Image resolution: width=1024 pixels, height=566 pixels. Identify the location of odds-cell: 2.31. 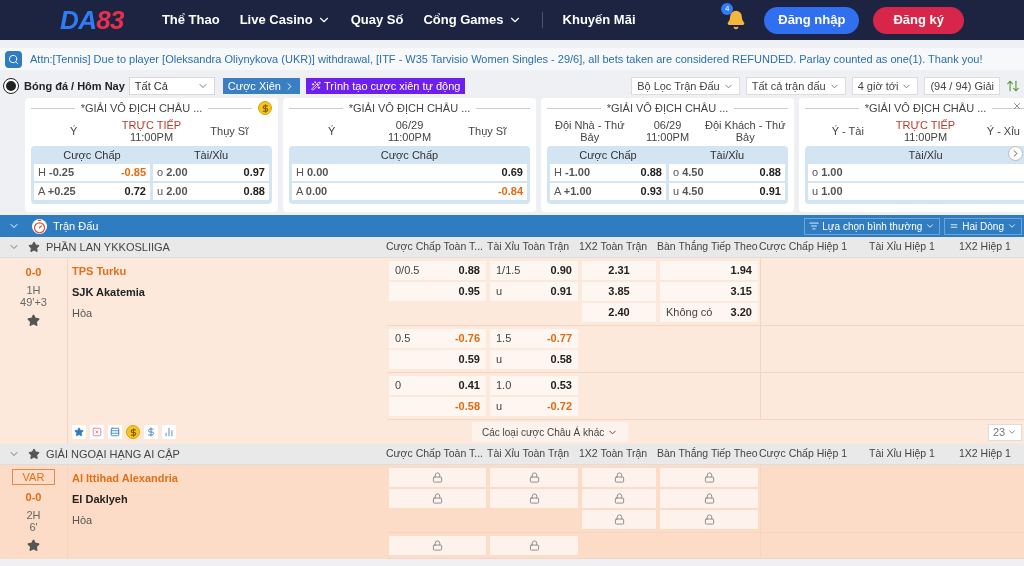
(619, 270).